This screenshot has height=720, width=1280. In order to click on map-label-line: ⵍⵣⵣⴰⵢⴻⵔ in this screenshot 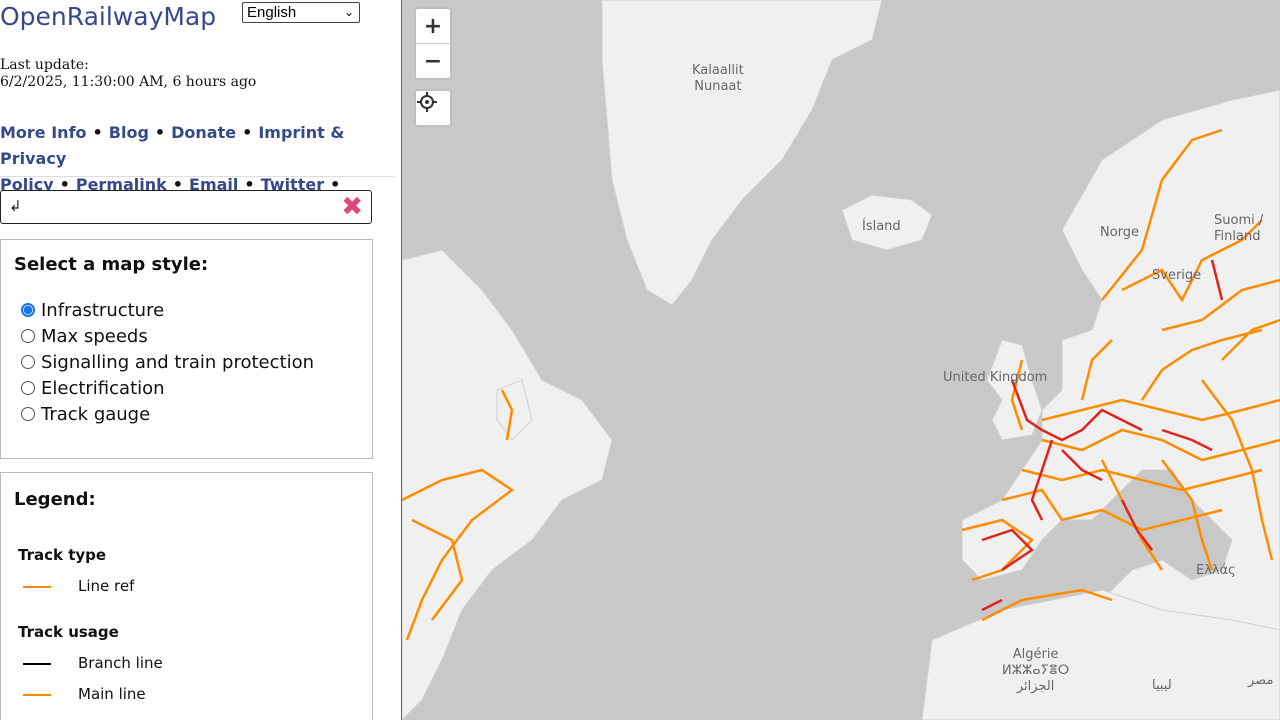, I will do `click(1036, 670)`.